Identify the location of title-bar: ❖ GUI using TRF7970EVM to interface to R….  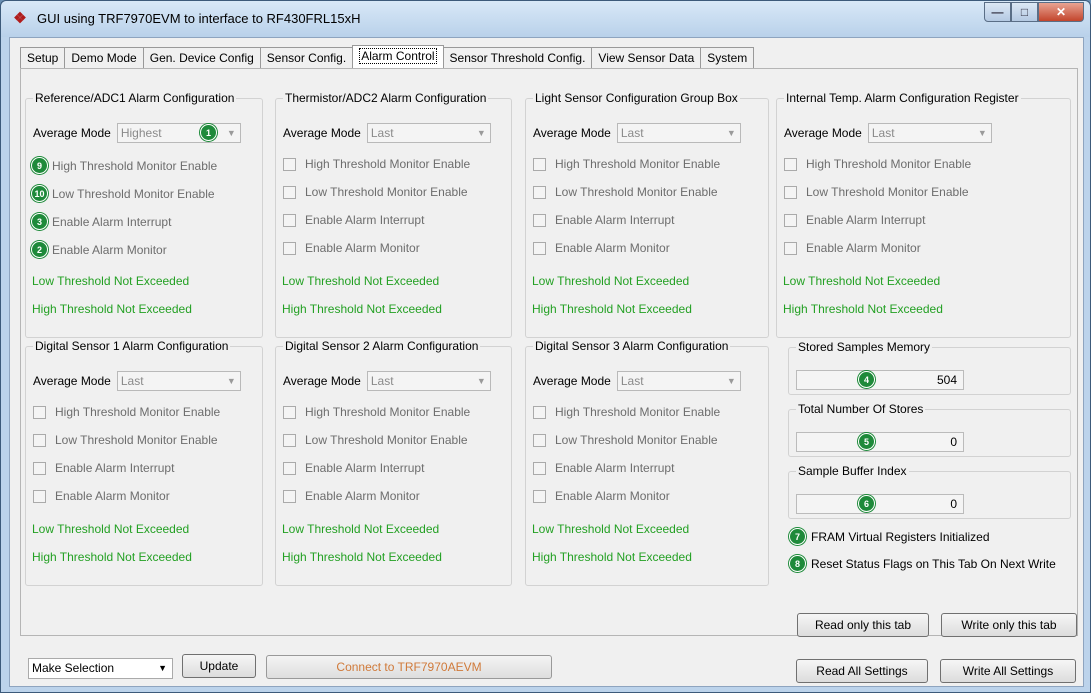
(545, 19).